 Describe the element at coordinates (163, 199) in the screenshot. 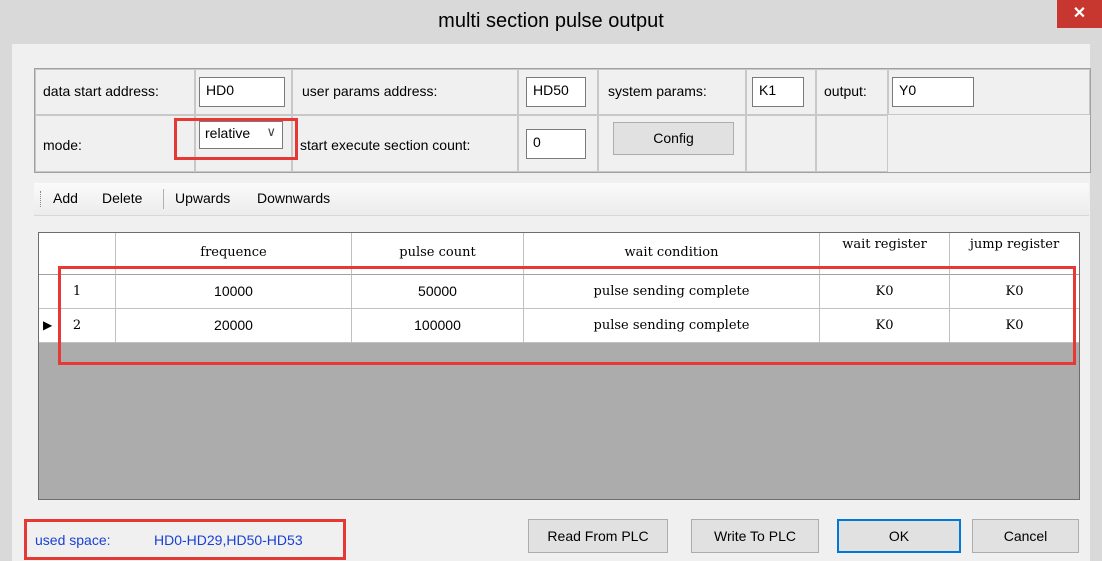

I see `toolbar-separator` at that location.